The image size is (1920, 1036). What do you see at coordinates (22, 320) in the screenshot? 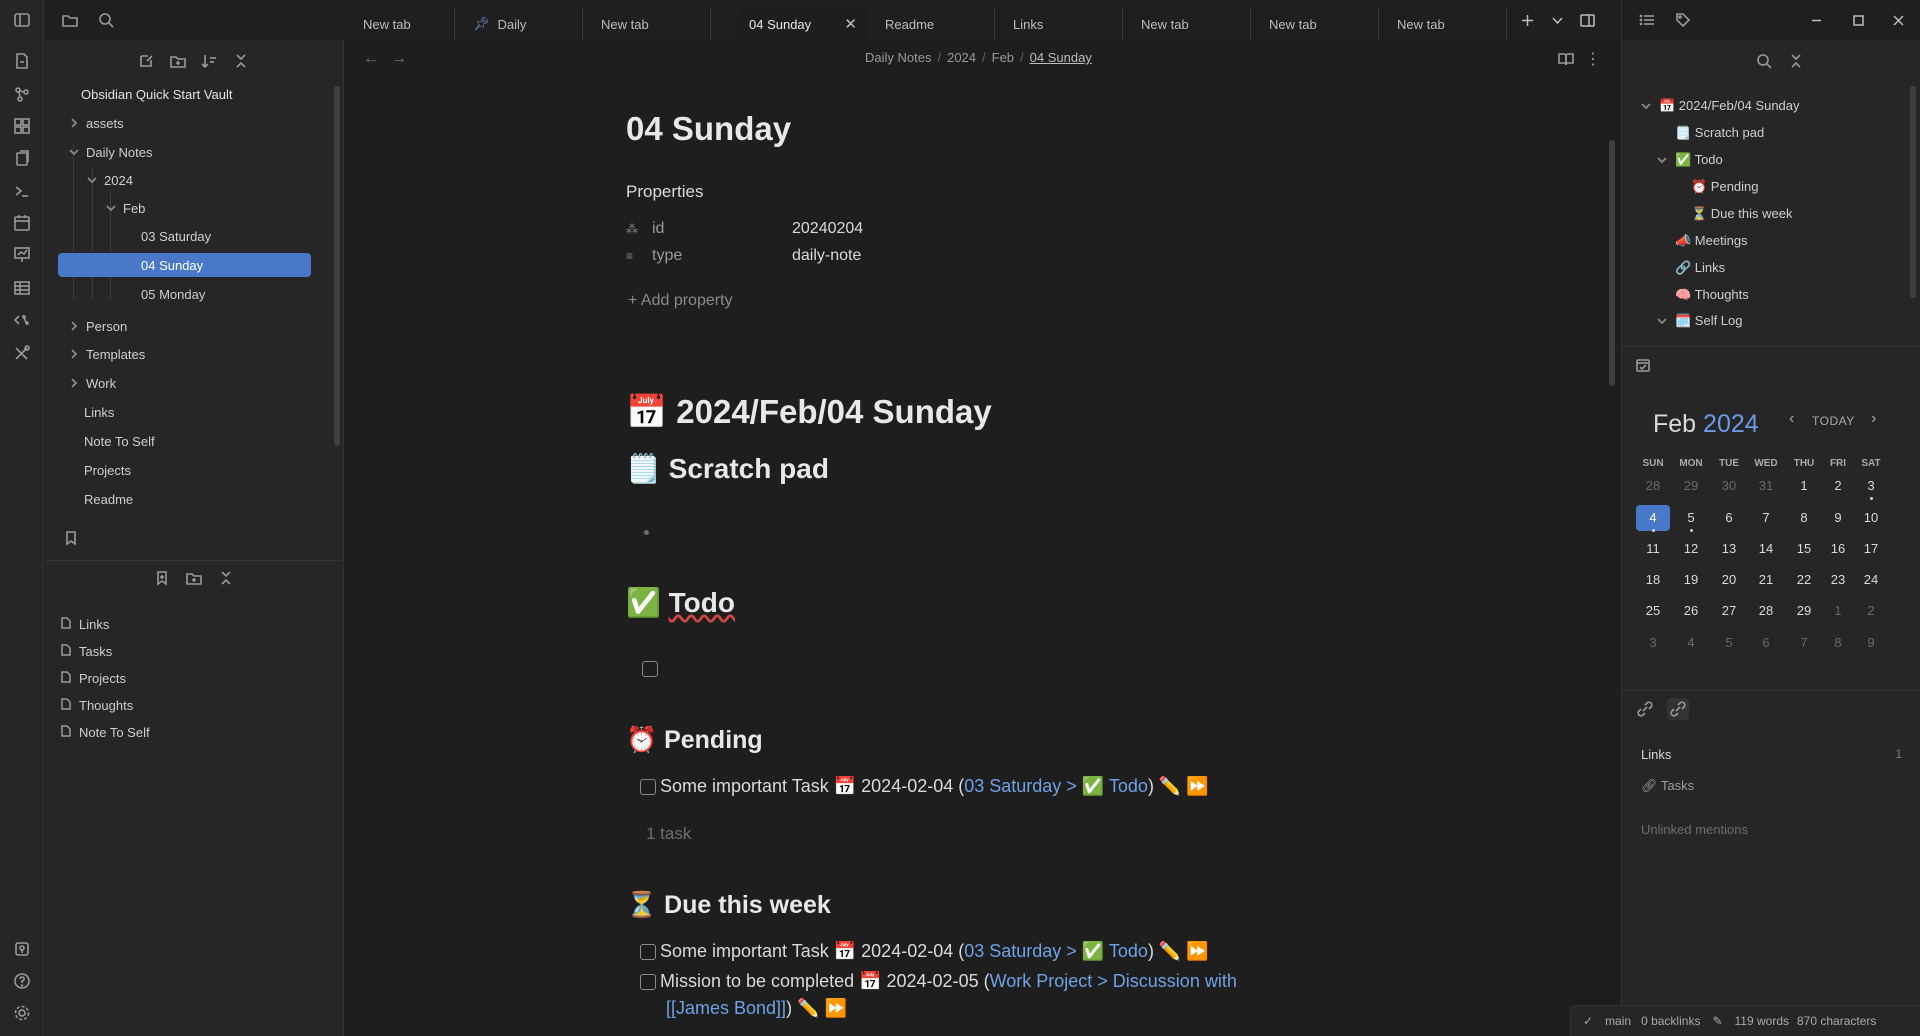
I see `templater-icon` at bounding box center [22, 320].